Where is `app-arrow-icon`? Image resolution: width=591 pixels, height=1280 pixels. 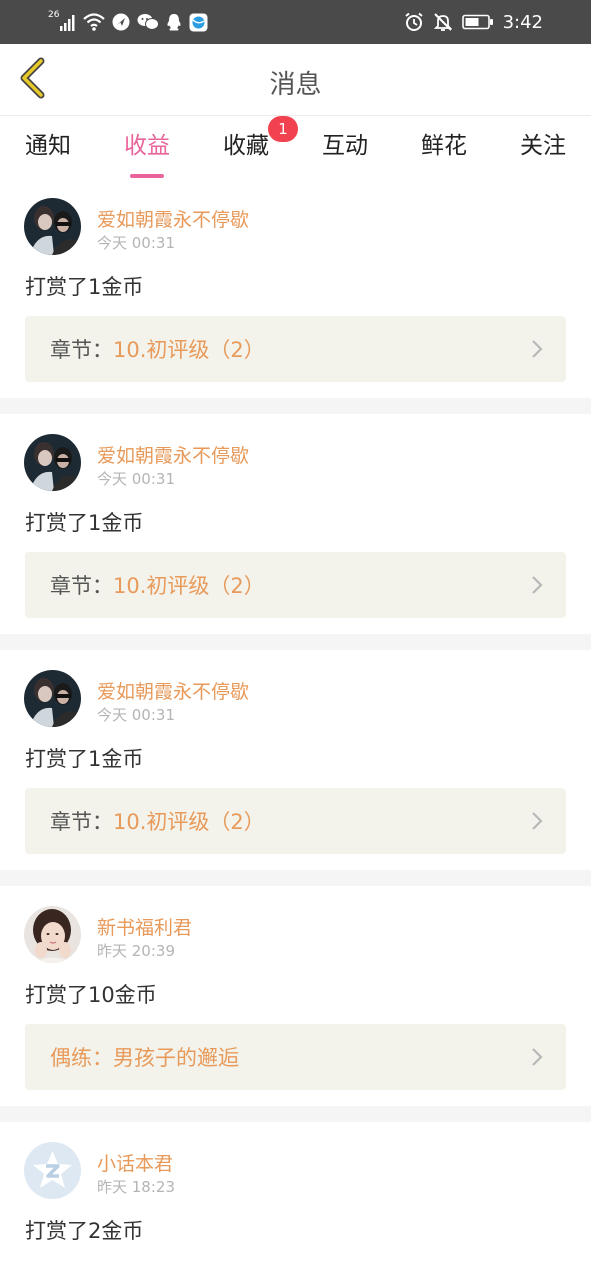
app-arrow-icon is located at coordinates (121, 22).